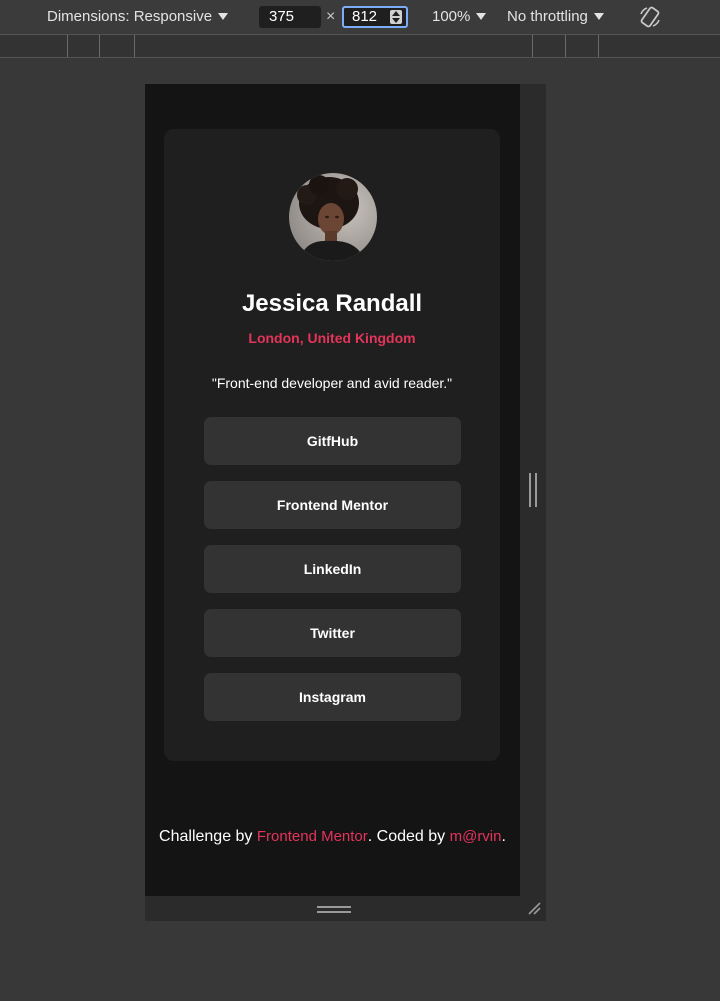 This screenshot has height=1001, width=720. Describe the element at coordinates (503, 836) in the screenshot. I see `footer-suffix: .` at that location.